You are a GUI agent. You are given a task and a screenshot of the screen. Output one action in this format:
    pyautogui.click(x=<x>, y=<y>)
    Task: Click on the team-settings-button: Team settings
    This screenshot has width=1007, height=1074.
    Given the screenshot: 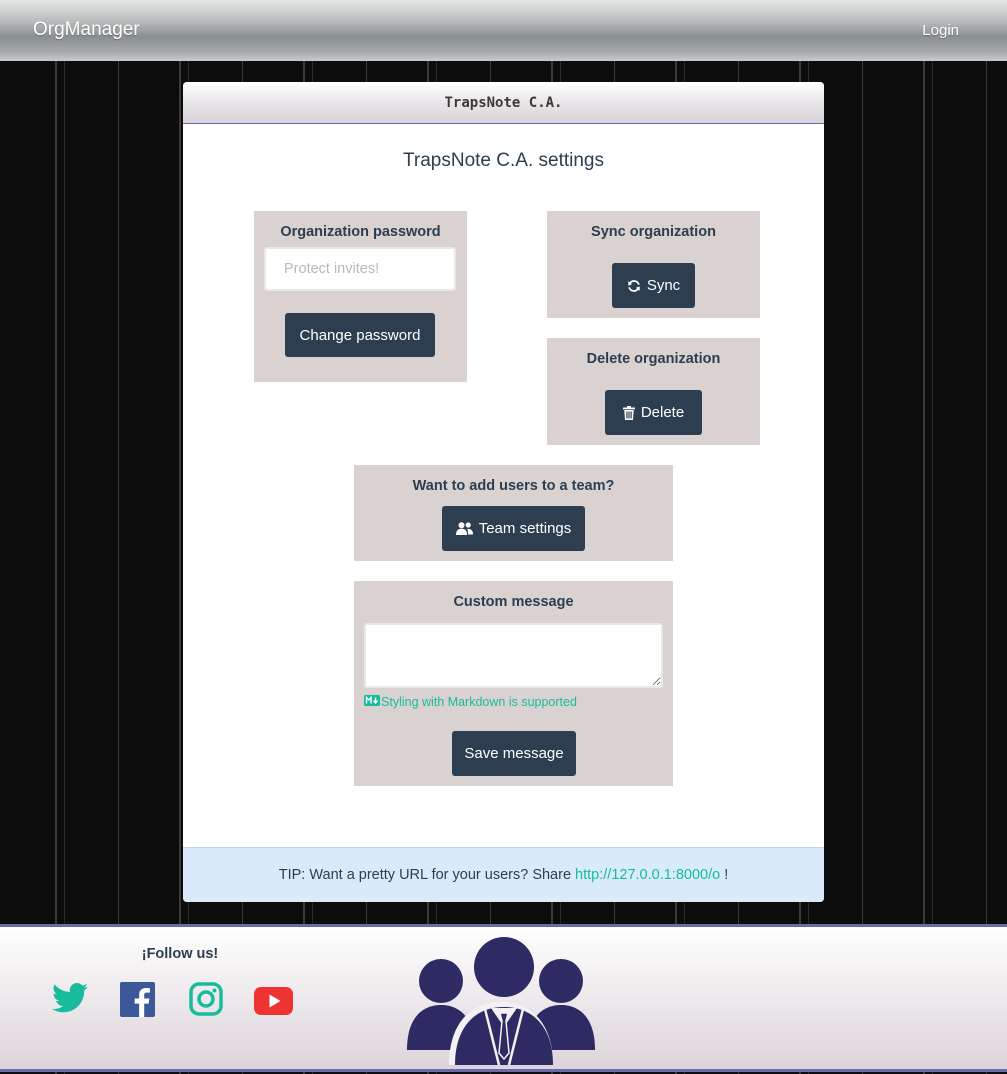 What is the action you would take?
    pyautogui.click(x=513, y=528)
    